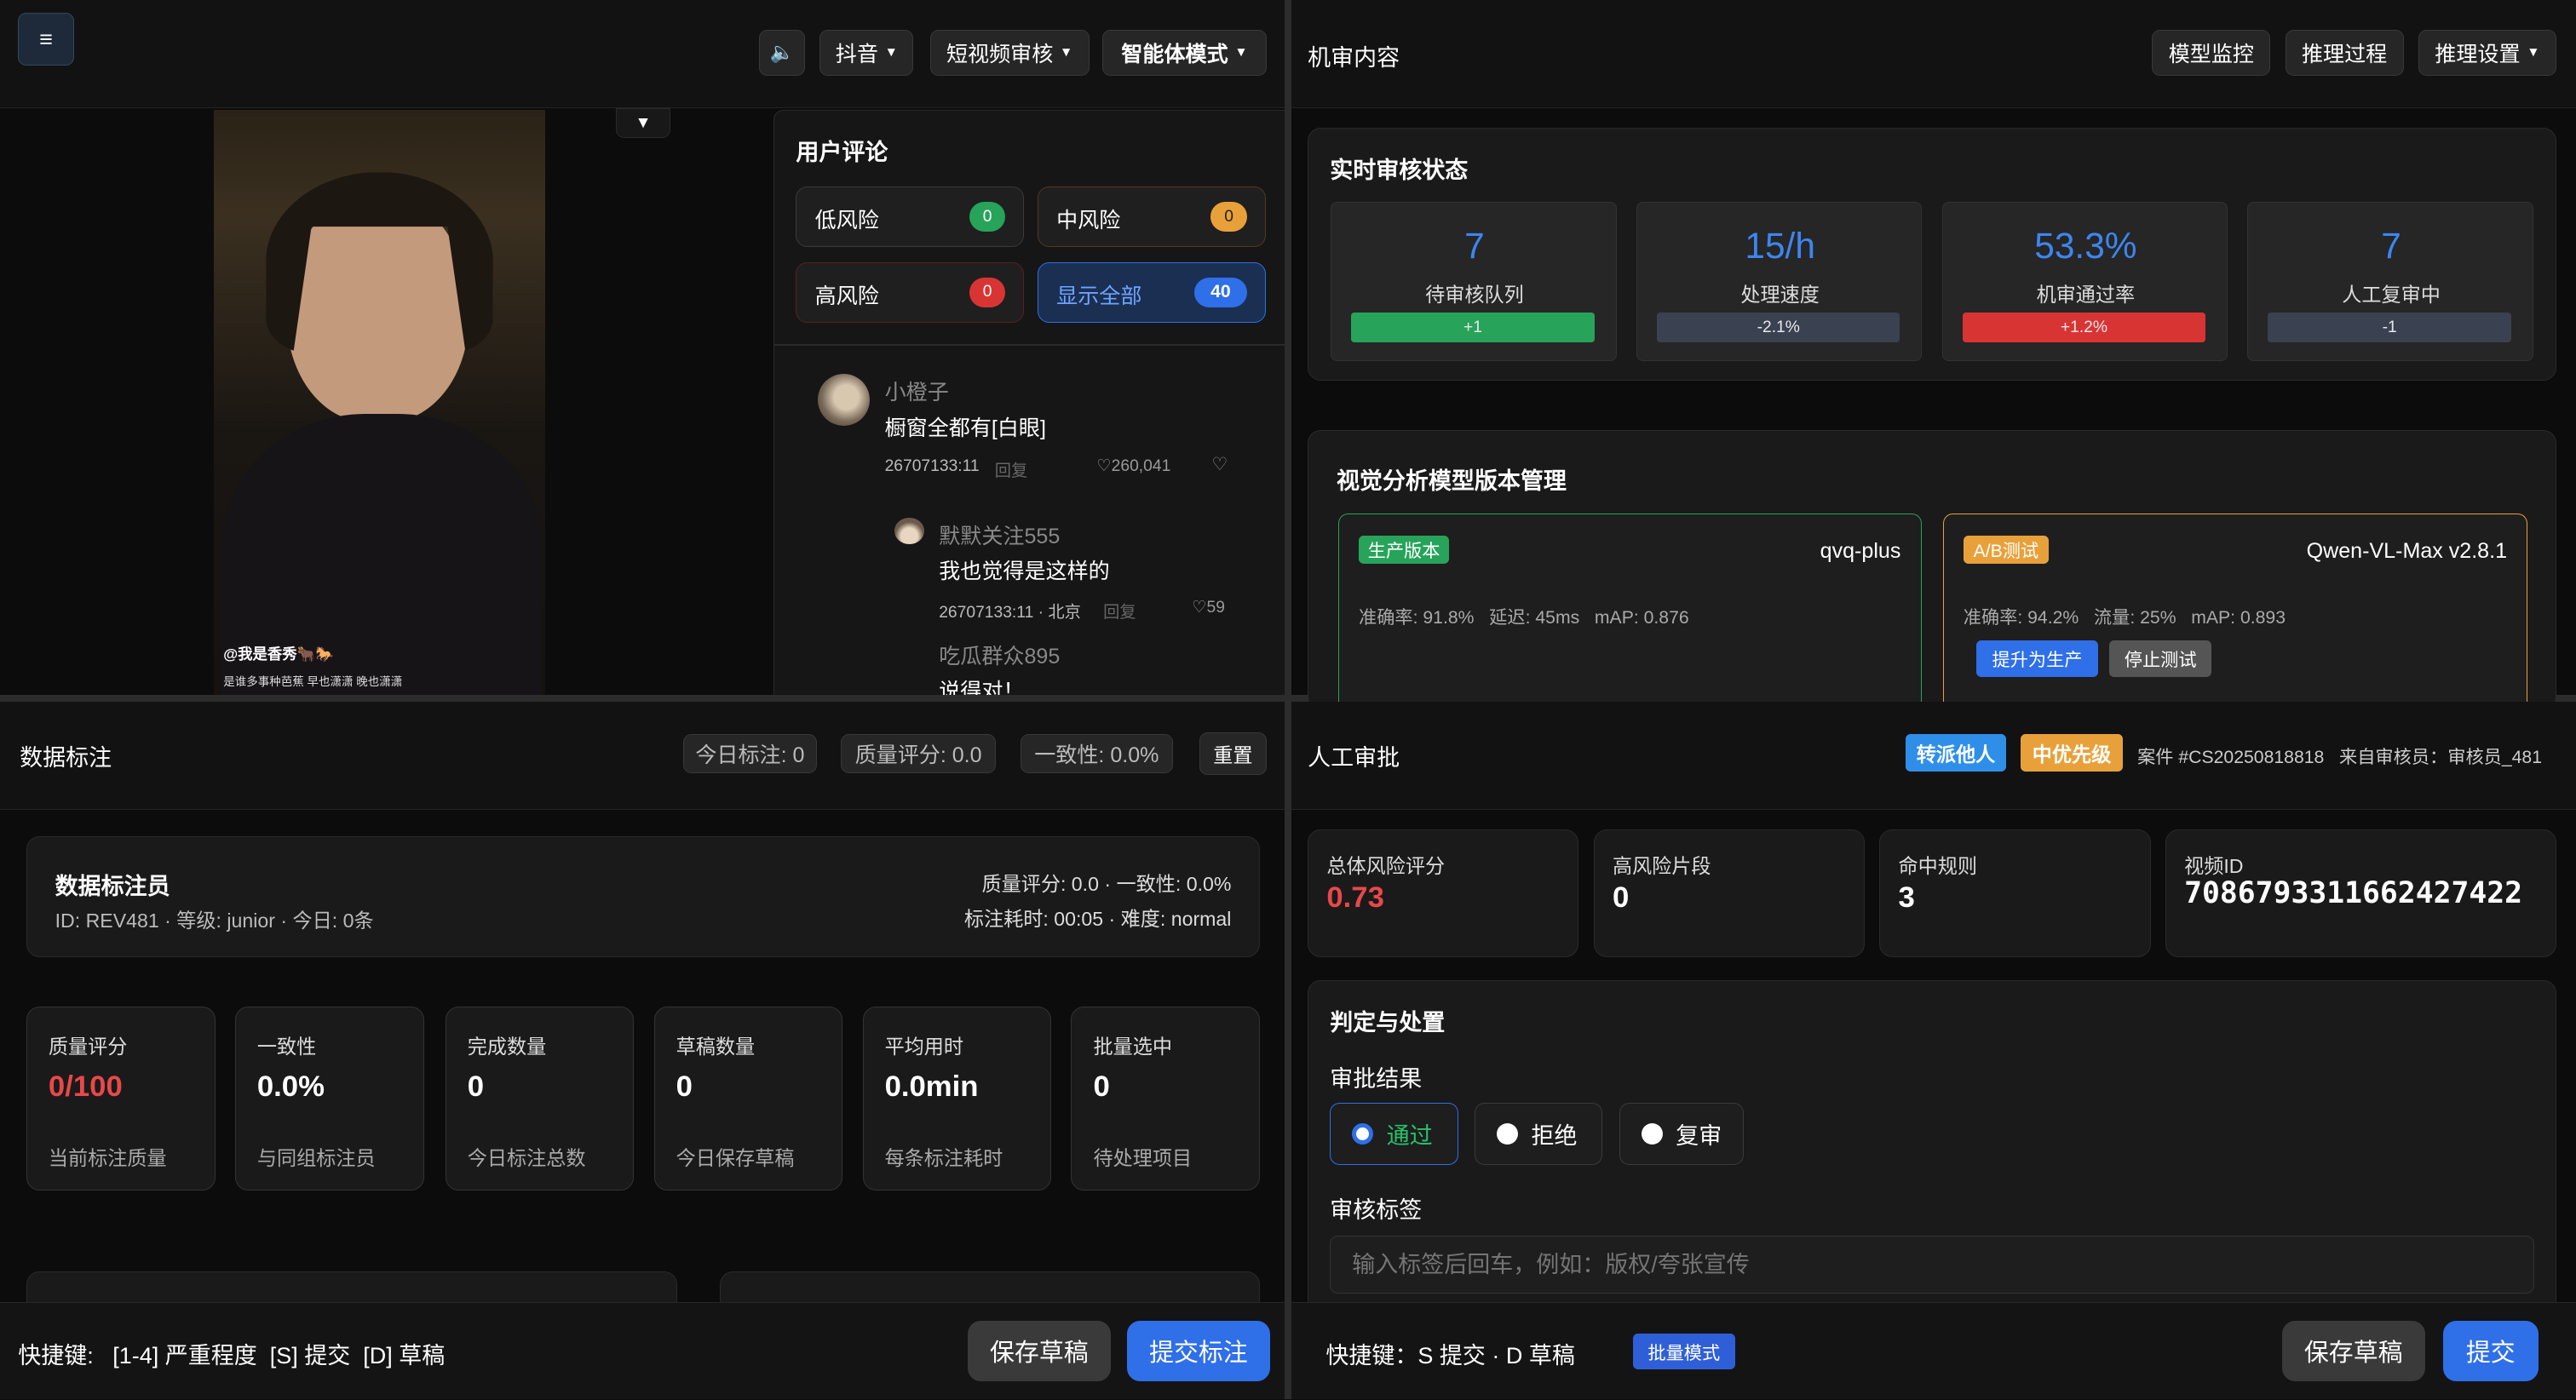 The width and height of the screenshot is (2576, 1400). What do you see at coordinates (716, 1048) in the screenshot?
I see `metric-label: 草稿数量` at bounding box center [716, 1048].